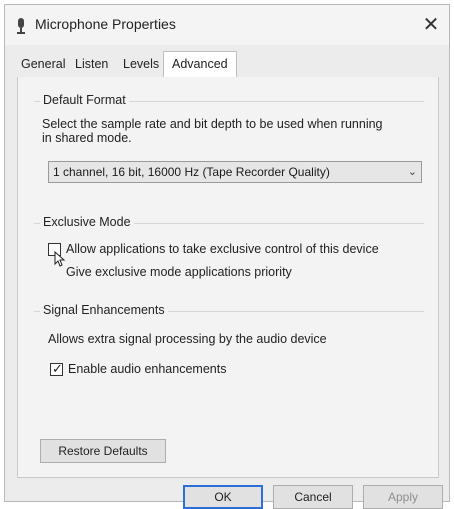 This screenshot has height=509, width=454. I want to click on enable-audio-enhancements-label: Enable audio enhancements, so click(147, 369).